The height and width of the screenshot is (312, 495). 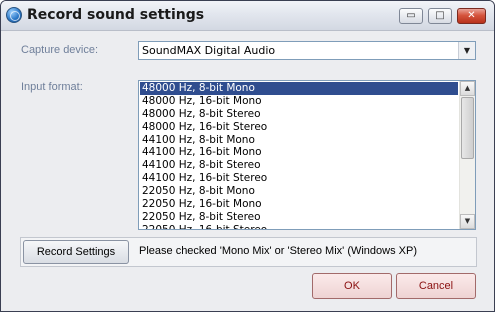 I want to click on close-button: ✕, so click(x=471, y=16).